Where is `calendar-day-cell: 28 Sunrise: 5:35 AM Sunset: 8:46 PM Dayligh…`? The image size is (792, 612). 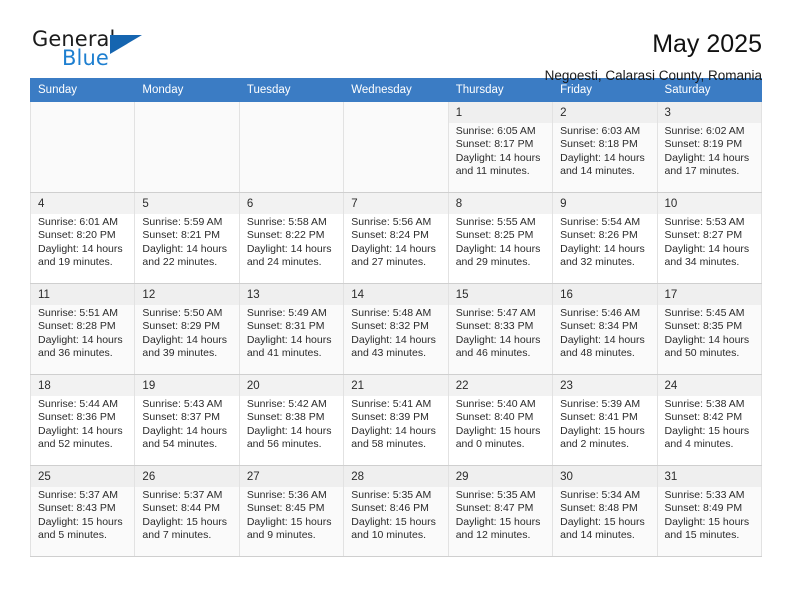 calendar-day-cell: 28 Sunrise: 5:35 AM Sunset: 8:46 PM Dayligh… is located at coordinates (396, 511).